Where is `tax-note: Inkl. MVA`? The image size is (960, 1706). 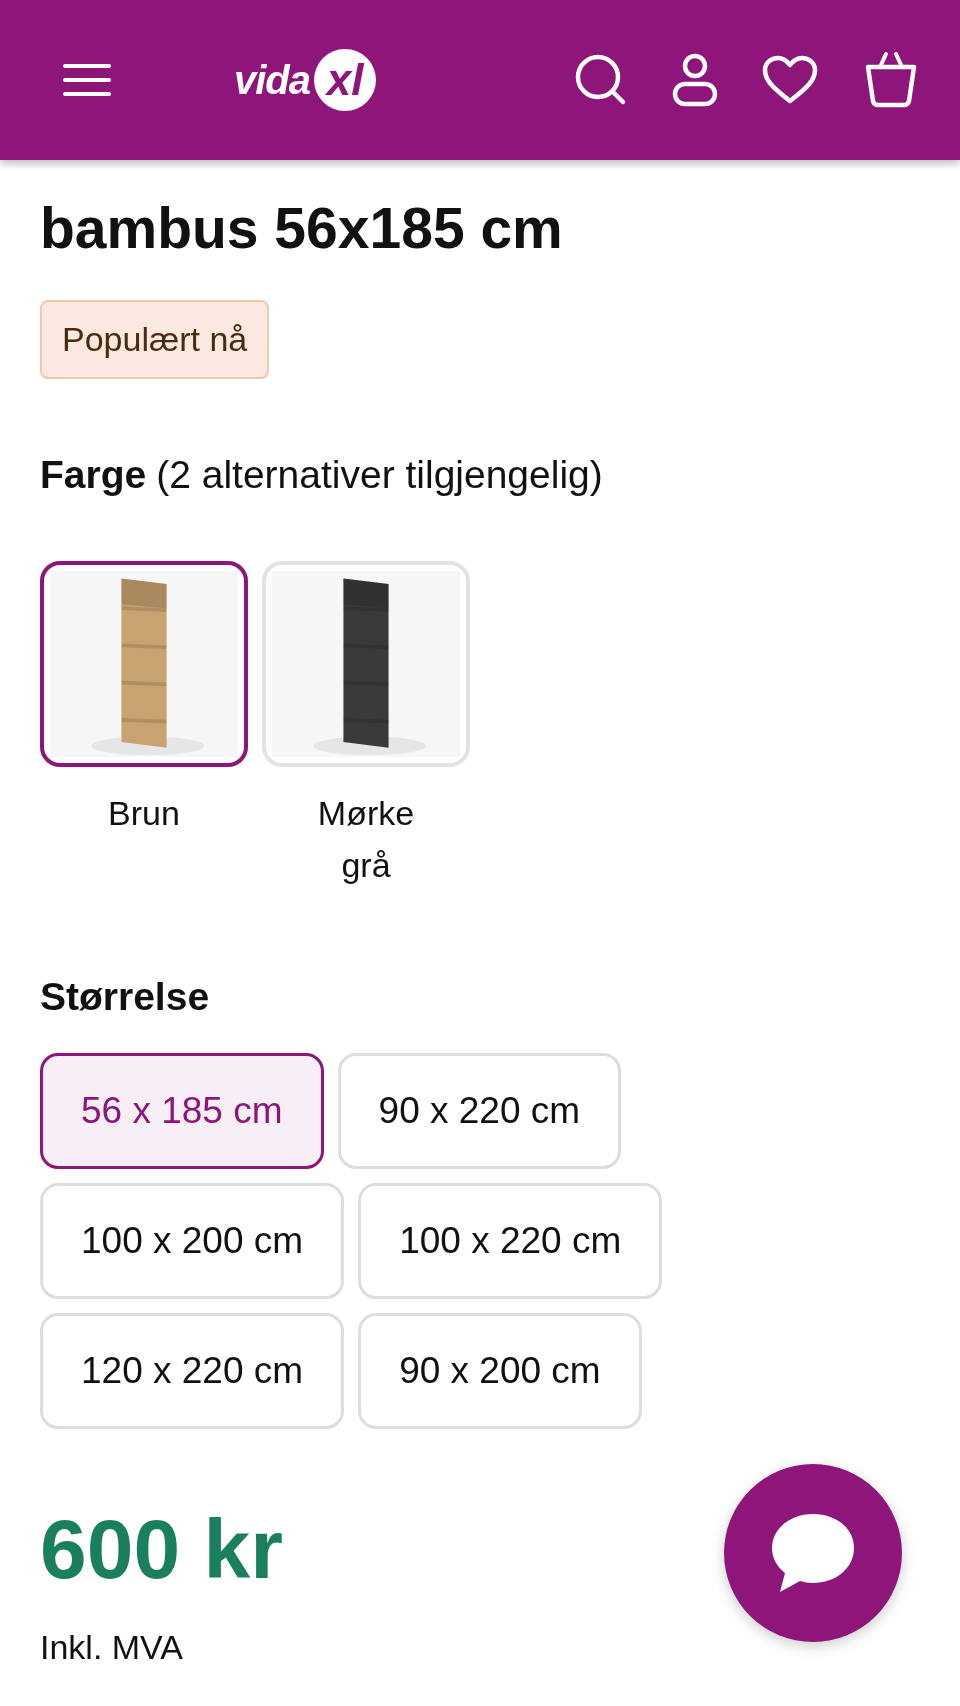 tax-note: Inkl. MVA is located at coordinates (111, 1648).